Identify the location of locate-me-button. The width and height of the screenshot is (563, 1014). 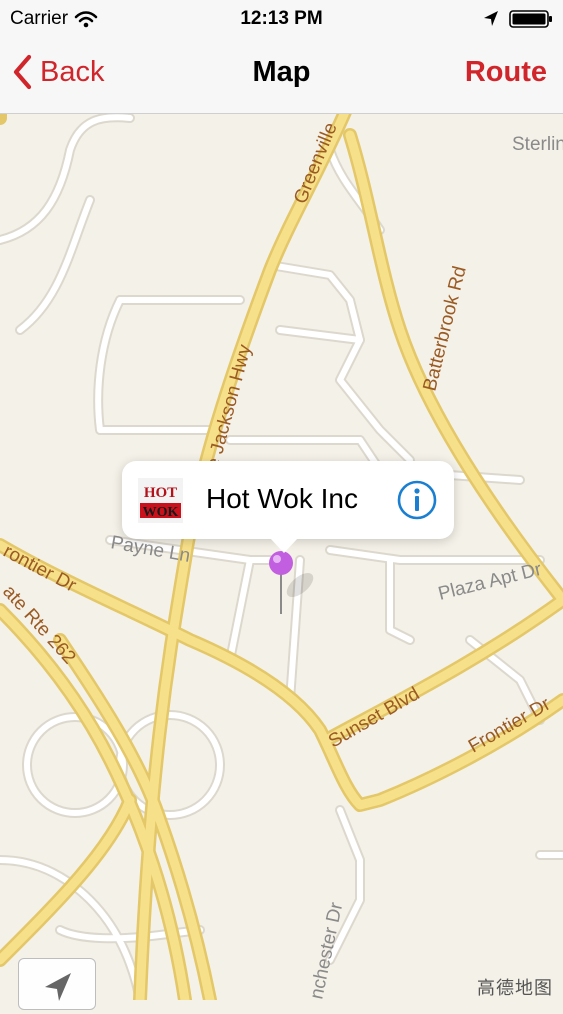
(57, 984).